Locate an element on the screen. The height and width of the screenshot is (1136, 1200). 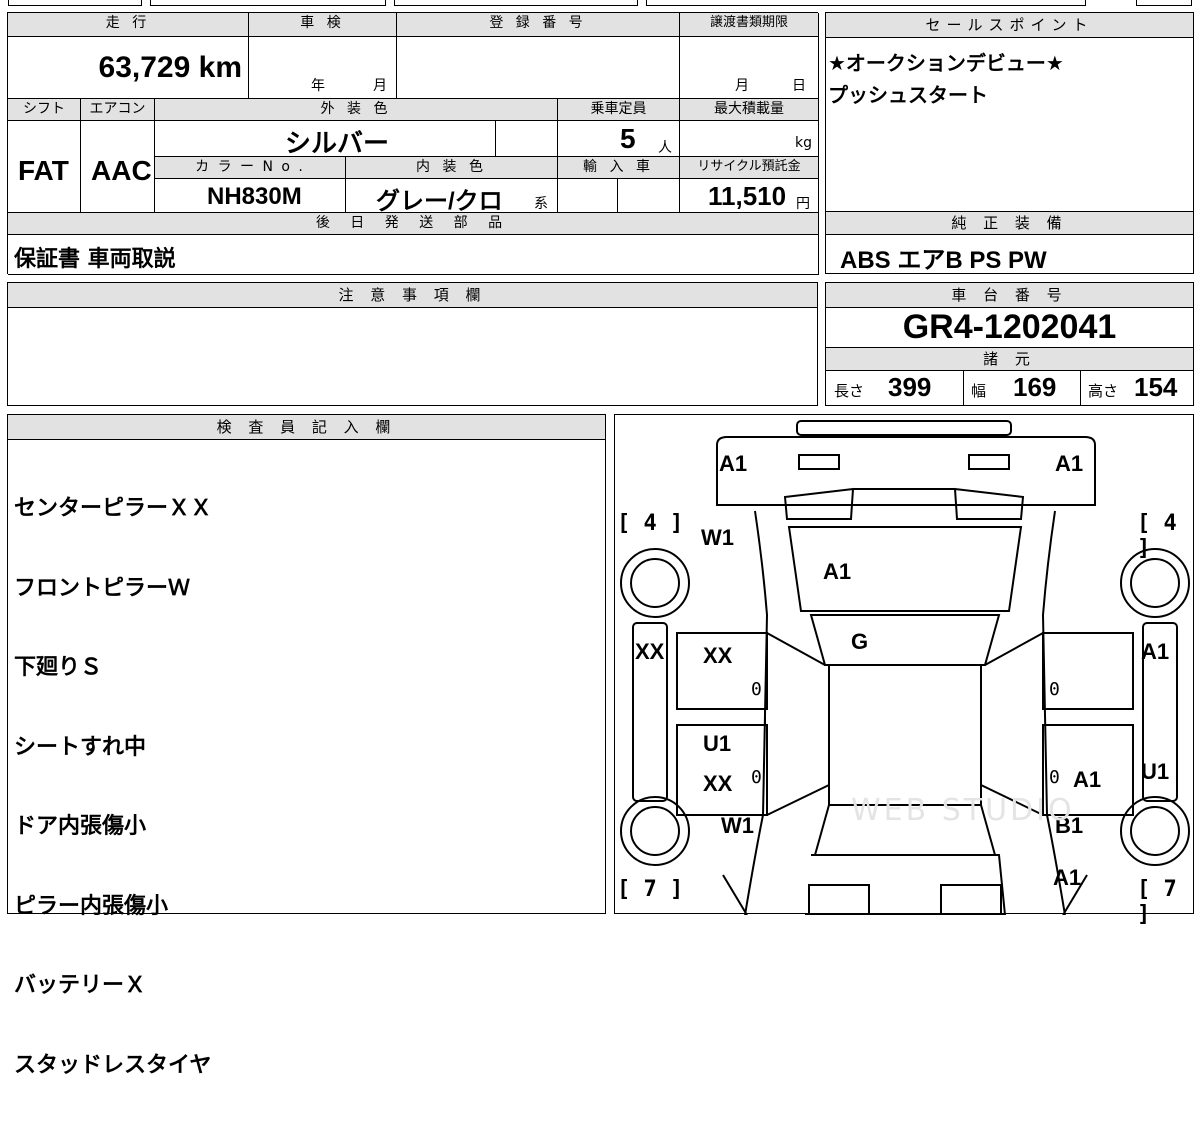
inspection-year: 年 is located at coordinates (318, 86).